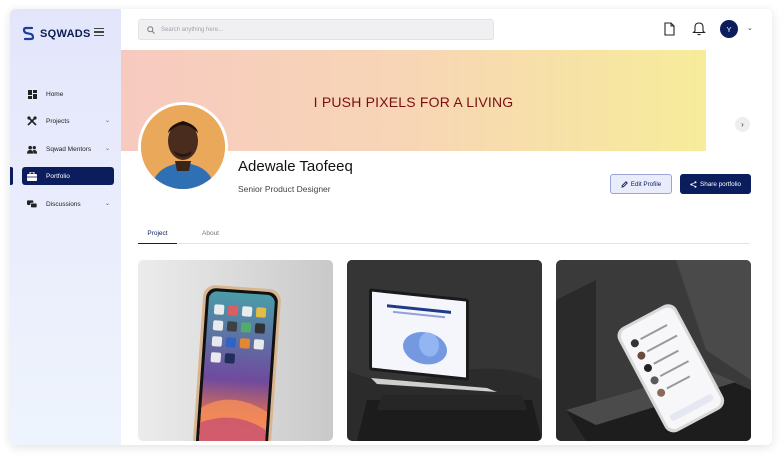 Image resolution: width=783 pixels, height=458 pixels. What do you see at coordinates (742, 124) in the screenshot?
I see `banner-next-button: ›` at bounding box center [742, 124].